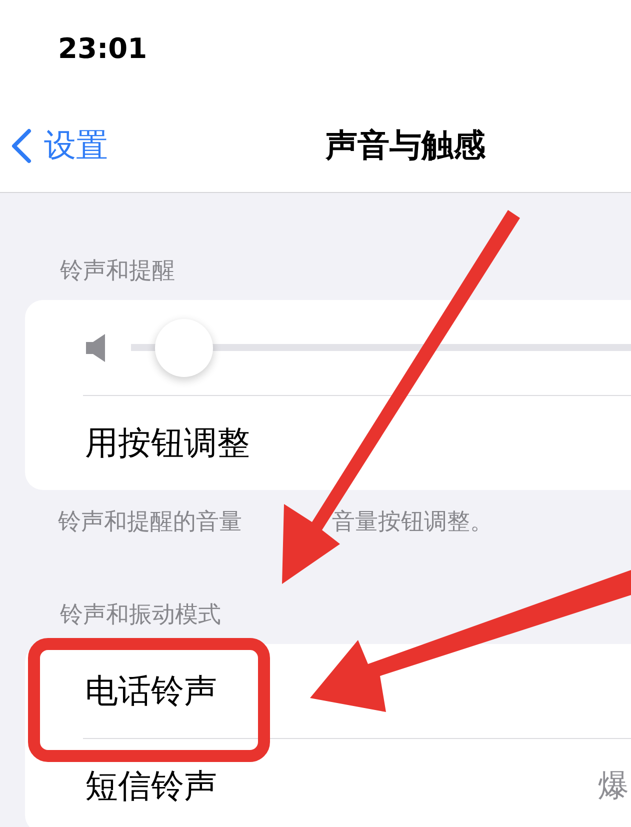 Image resolution: width=631 pixels, height=827 pixels. Describe the element at coordinates (21, 146) in the screenshot. I see `chevron-left-icon` at that location.